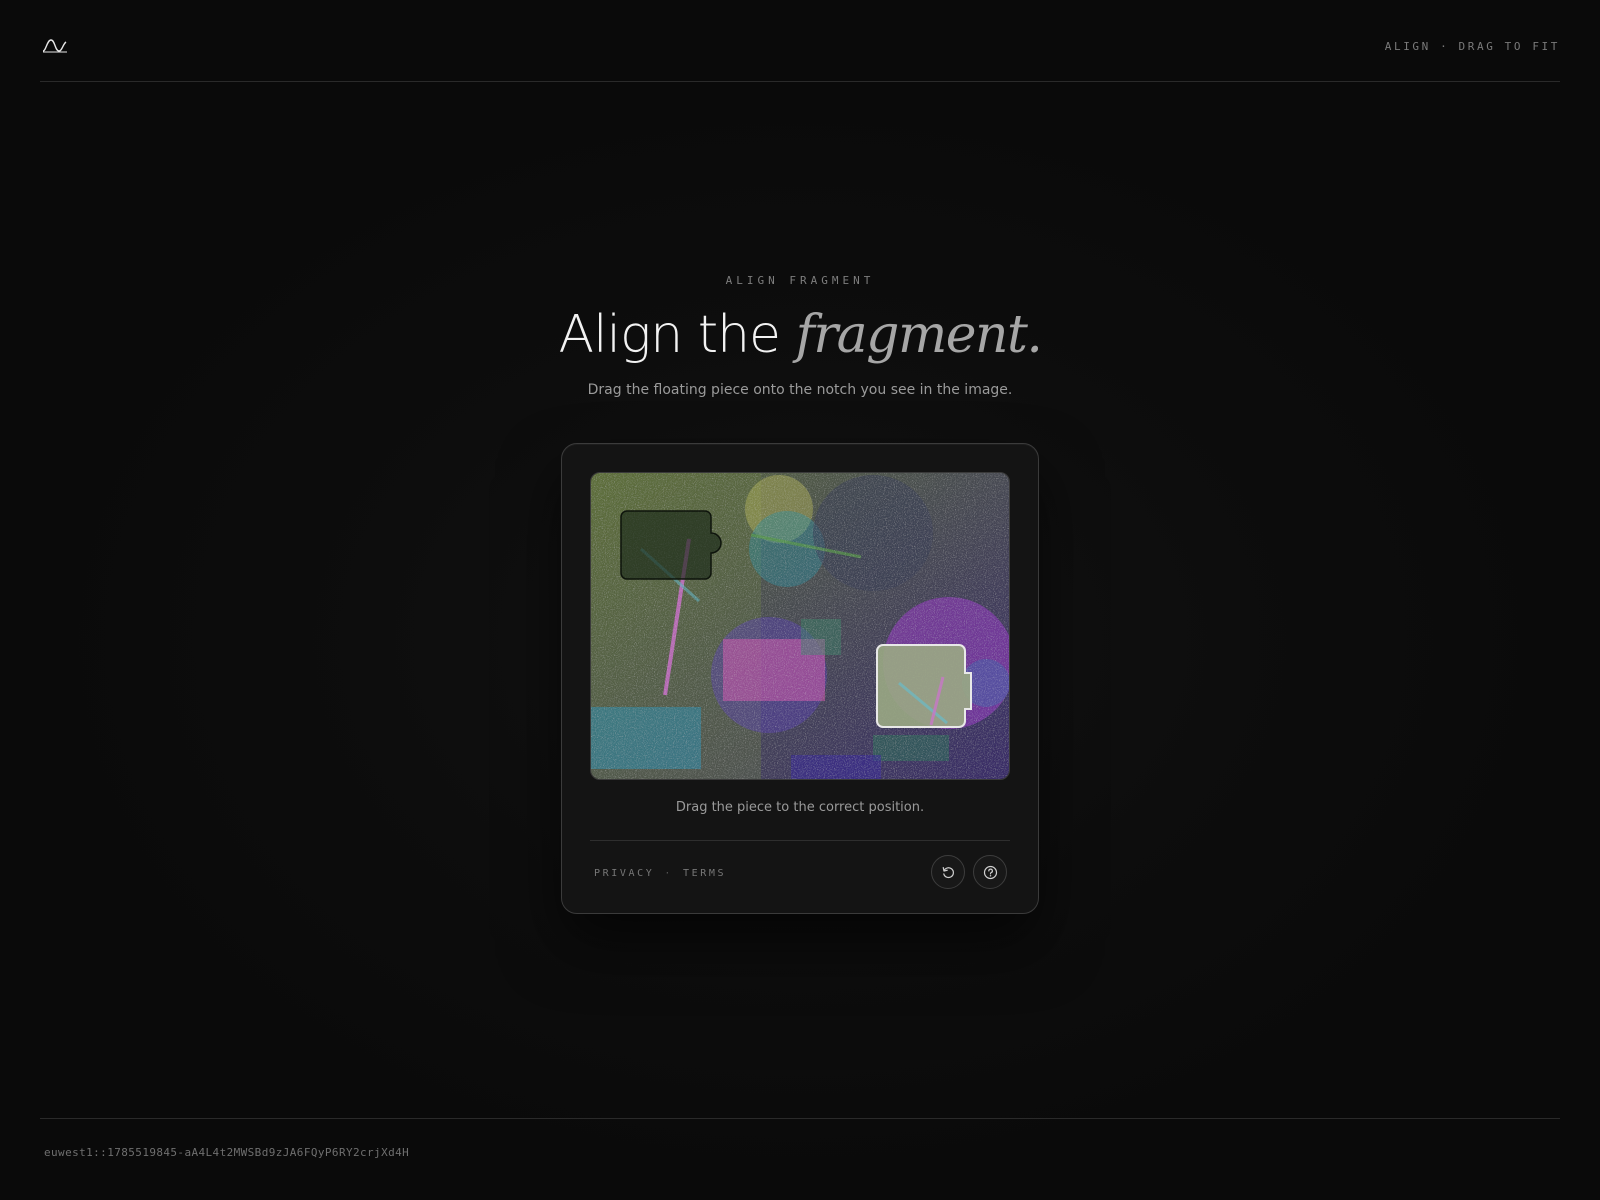 Image resolution: width=1600 pixels, height=1200 pixels. I want to click on puzzle-piece, so click(924, 686).